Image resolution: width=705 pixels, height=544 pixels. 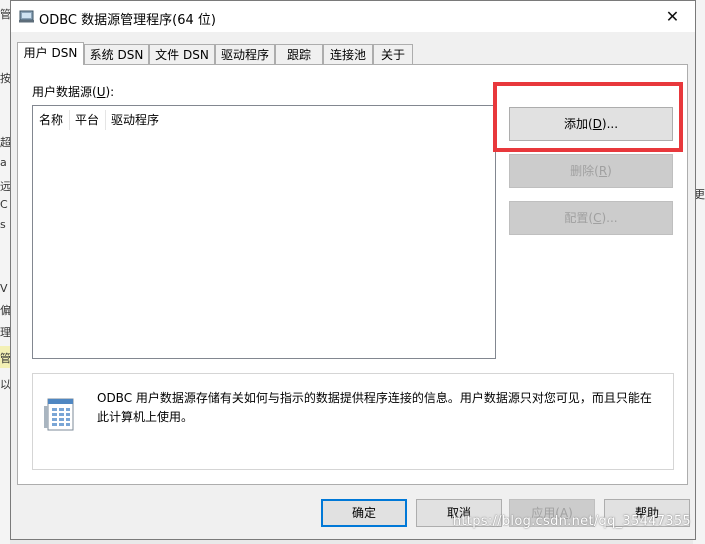 I want to click on watermark: https://blog.csdn.net/qq_35447355, so click(x=571, y=521).